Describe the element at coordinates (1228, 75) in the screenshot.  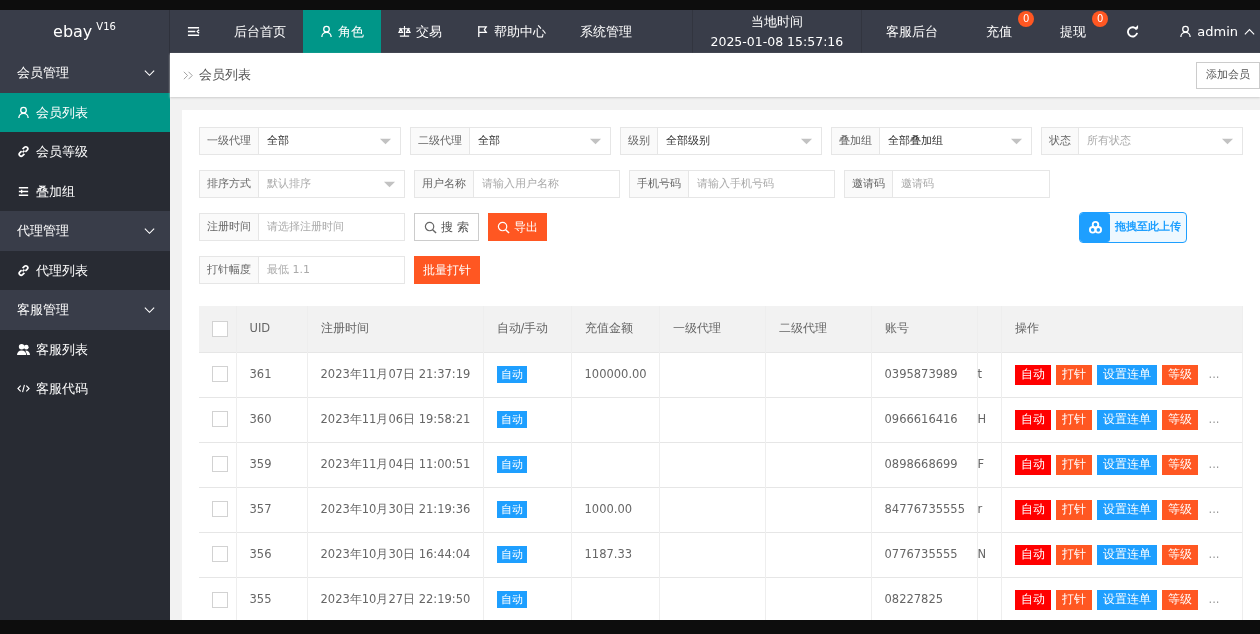
I see `add-button: 添加会员` at that location.